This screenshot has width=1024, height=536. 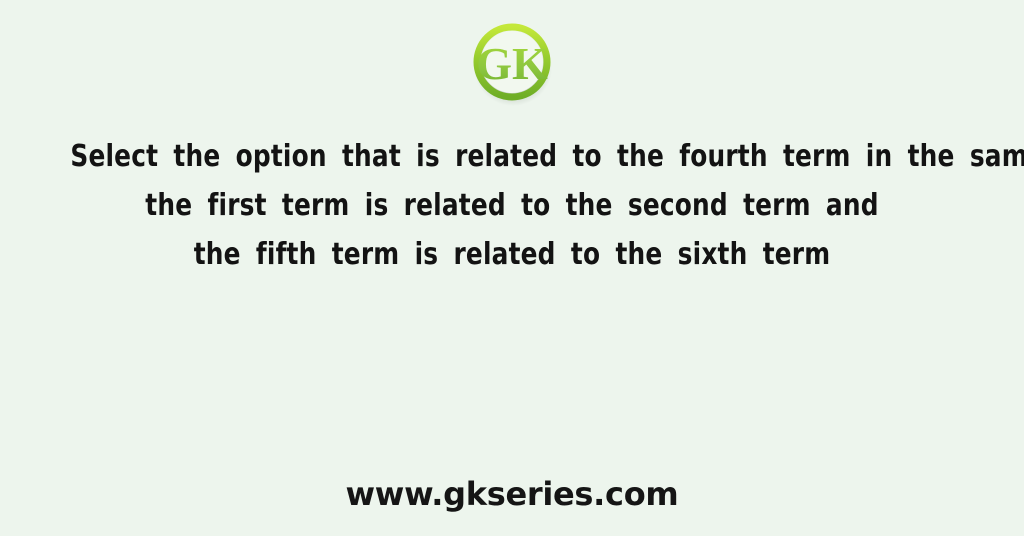 I want to click on gk-logo: GK, so click(x=512, y=62).